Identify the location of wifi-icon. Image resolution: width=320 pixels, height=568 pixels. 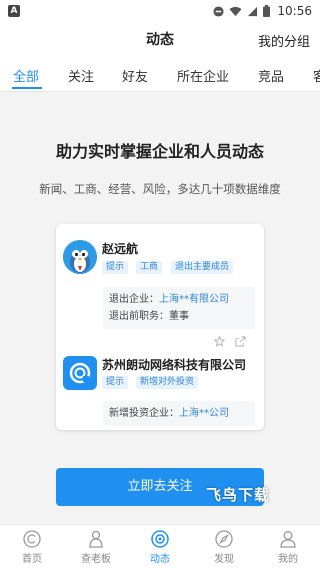
(235, 11).